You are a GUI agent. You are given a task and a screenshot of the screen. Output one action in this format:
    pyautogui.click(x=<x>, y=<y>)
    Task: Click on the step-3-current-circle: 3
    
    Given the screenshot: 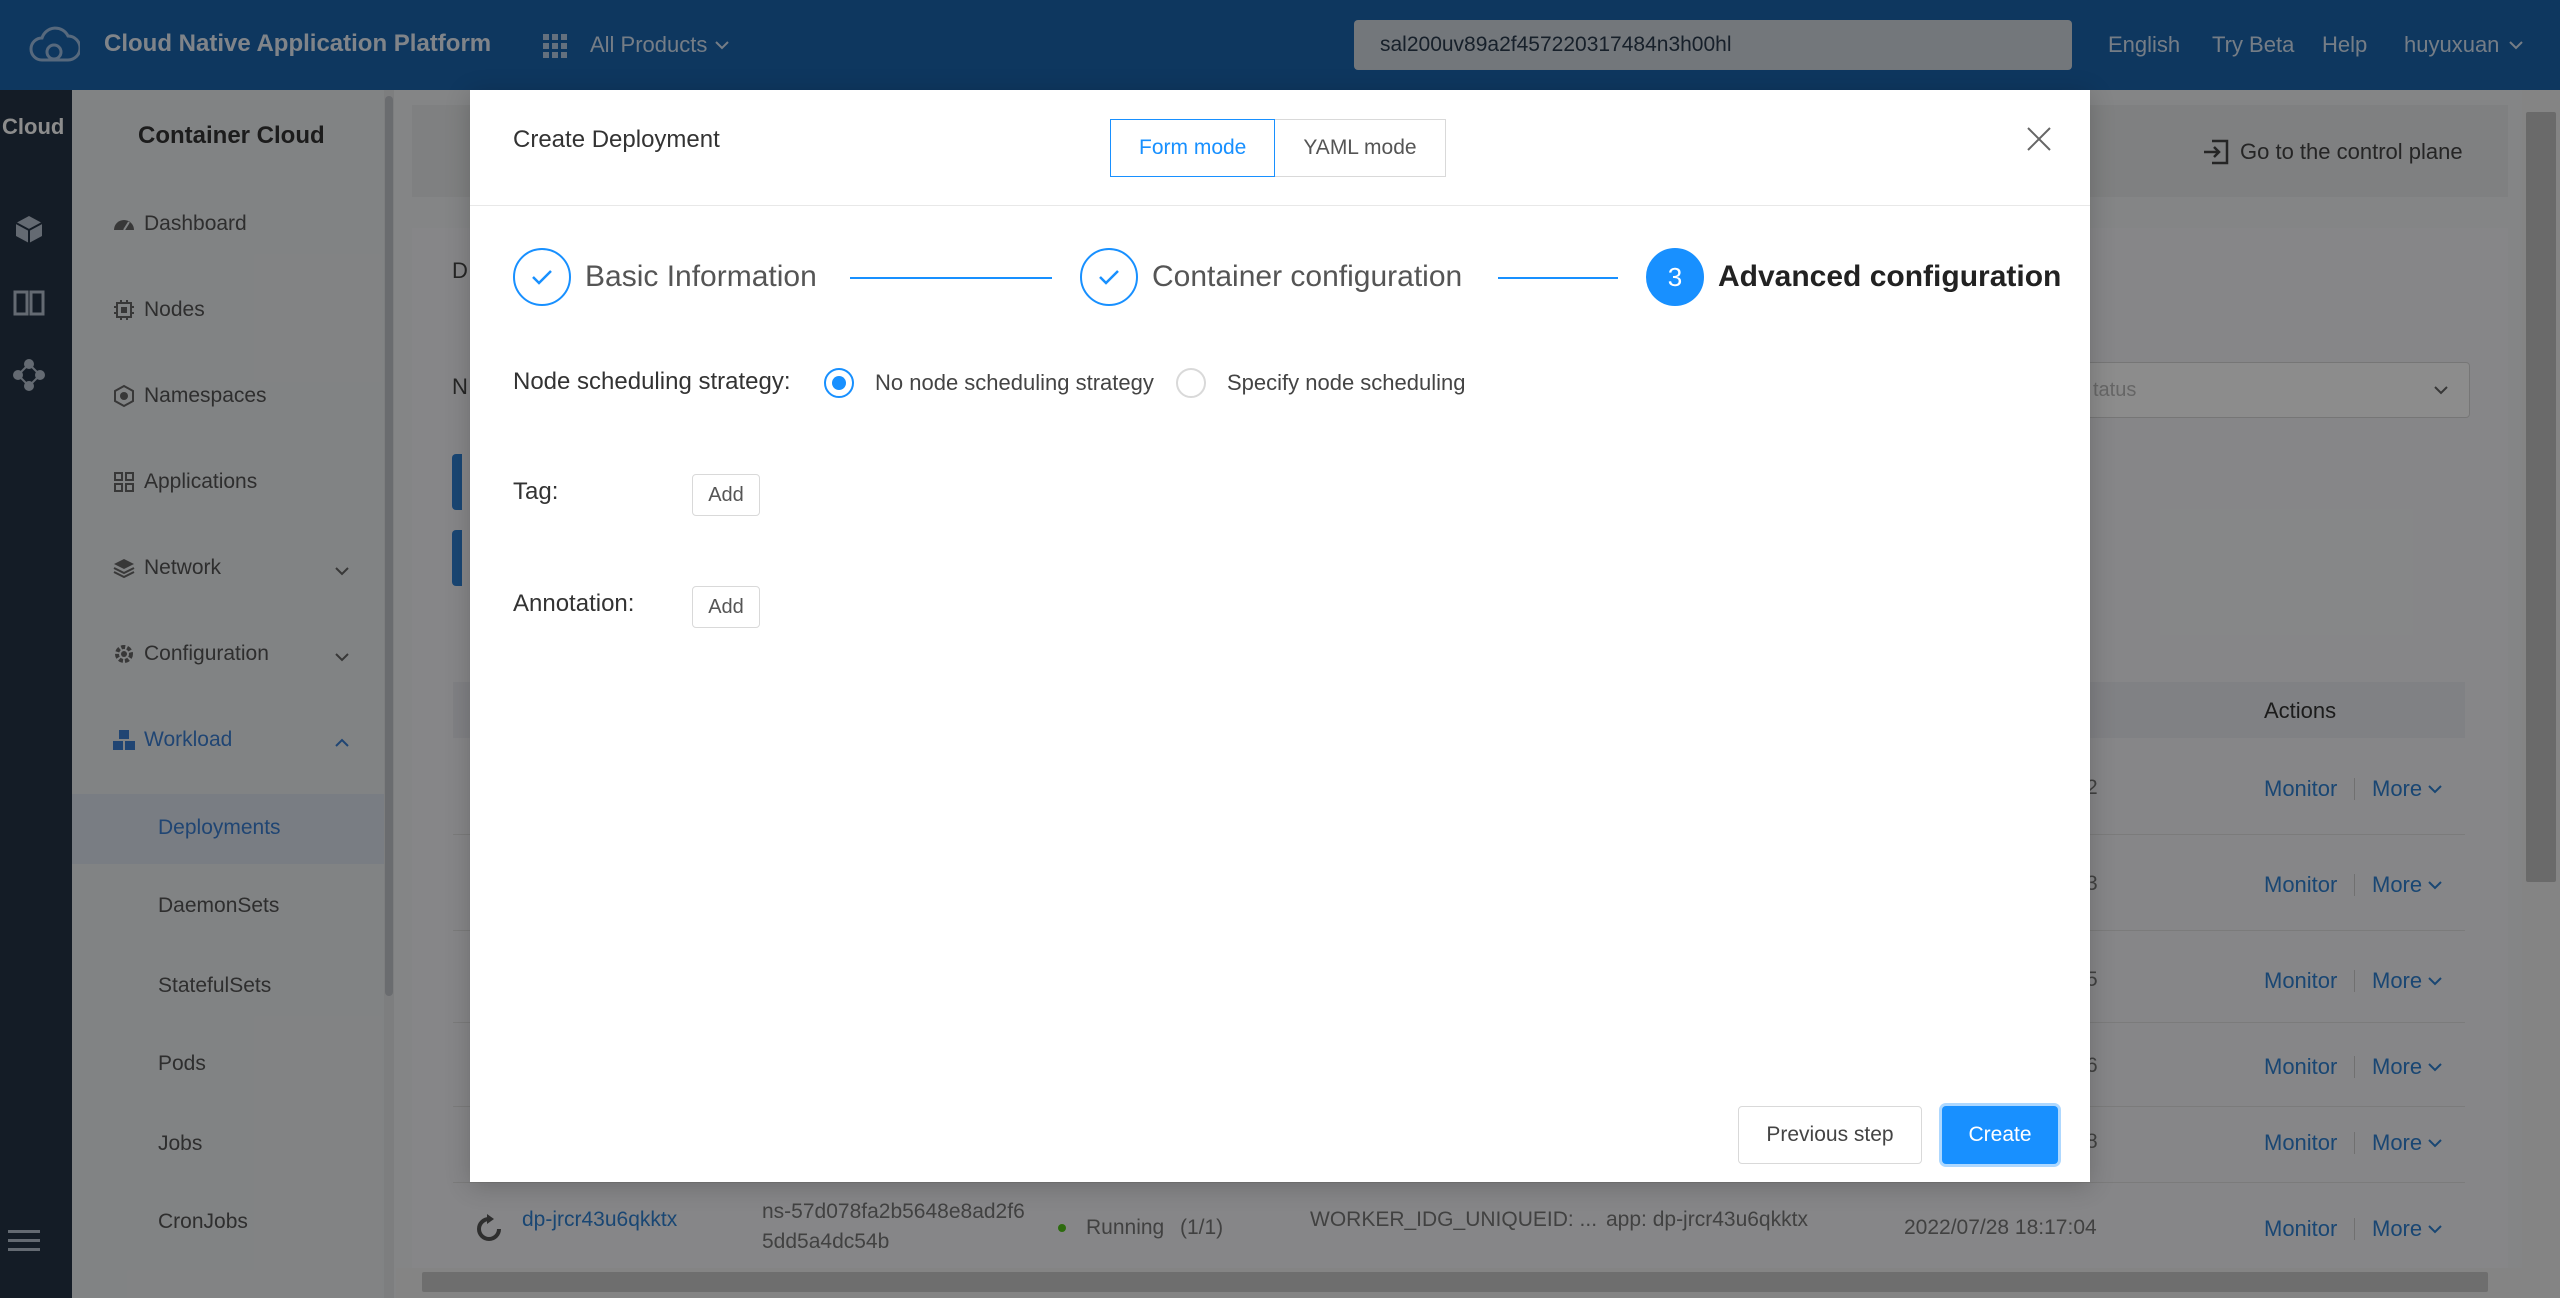 What is the action you would take?
    pyautogui.click(x=1675, y=277)
    